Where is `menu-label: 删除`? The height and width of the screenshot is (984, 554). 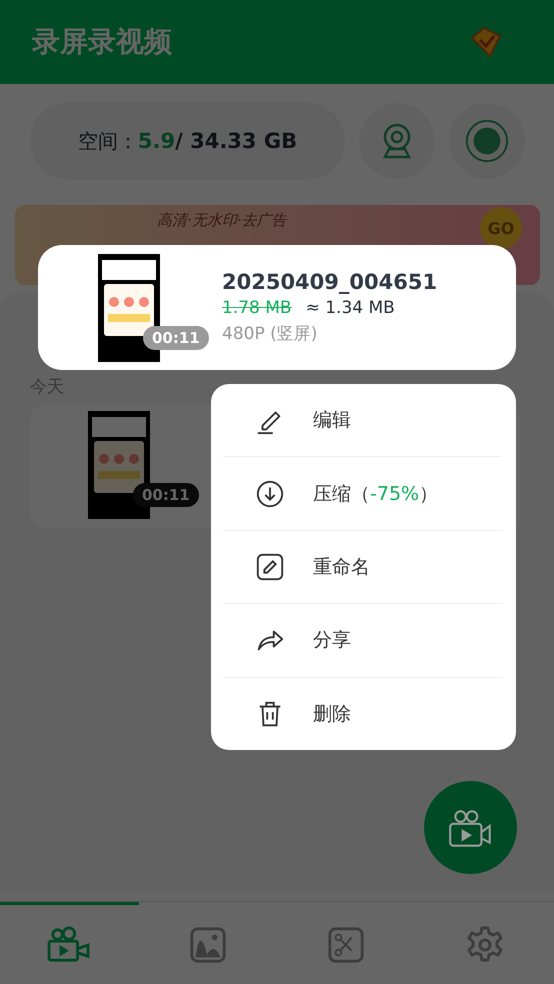 menu-label: 删除 is located at coordinates (332, 714).